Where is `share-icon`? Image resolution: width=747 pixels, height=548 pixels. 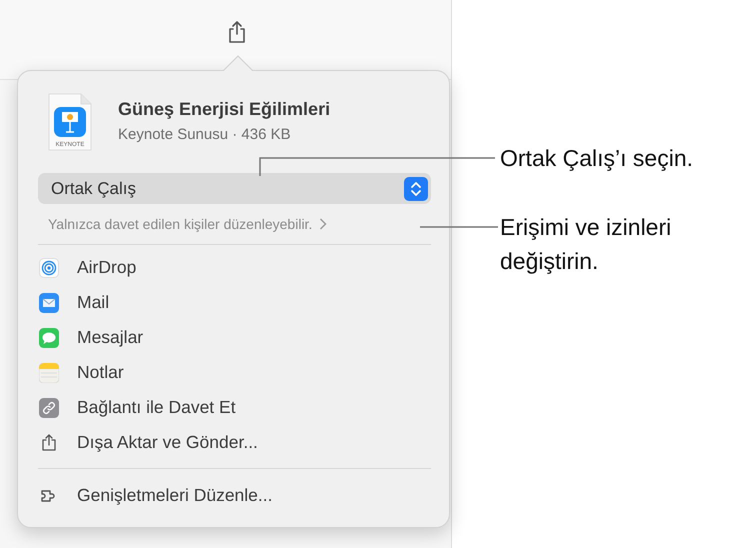
share-icon is located at coordinates (236, 32).